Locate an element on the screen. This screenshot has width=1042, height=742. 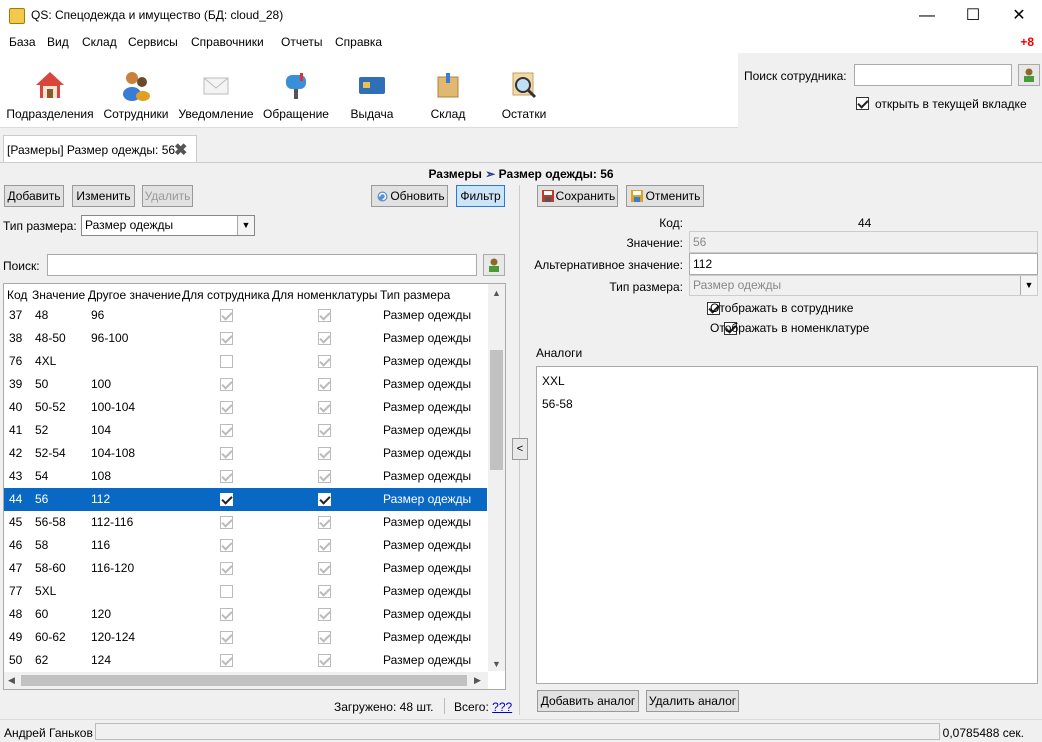
table-row: 50 62 124 Размер одежды is located at coordinates (245, 660).